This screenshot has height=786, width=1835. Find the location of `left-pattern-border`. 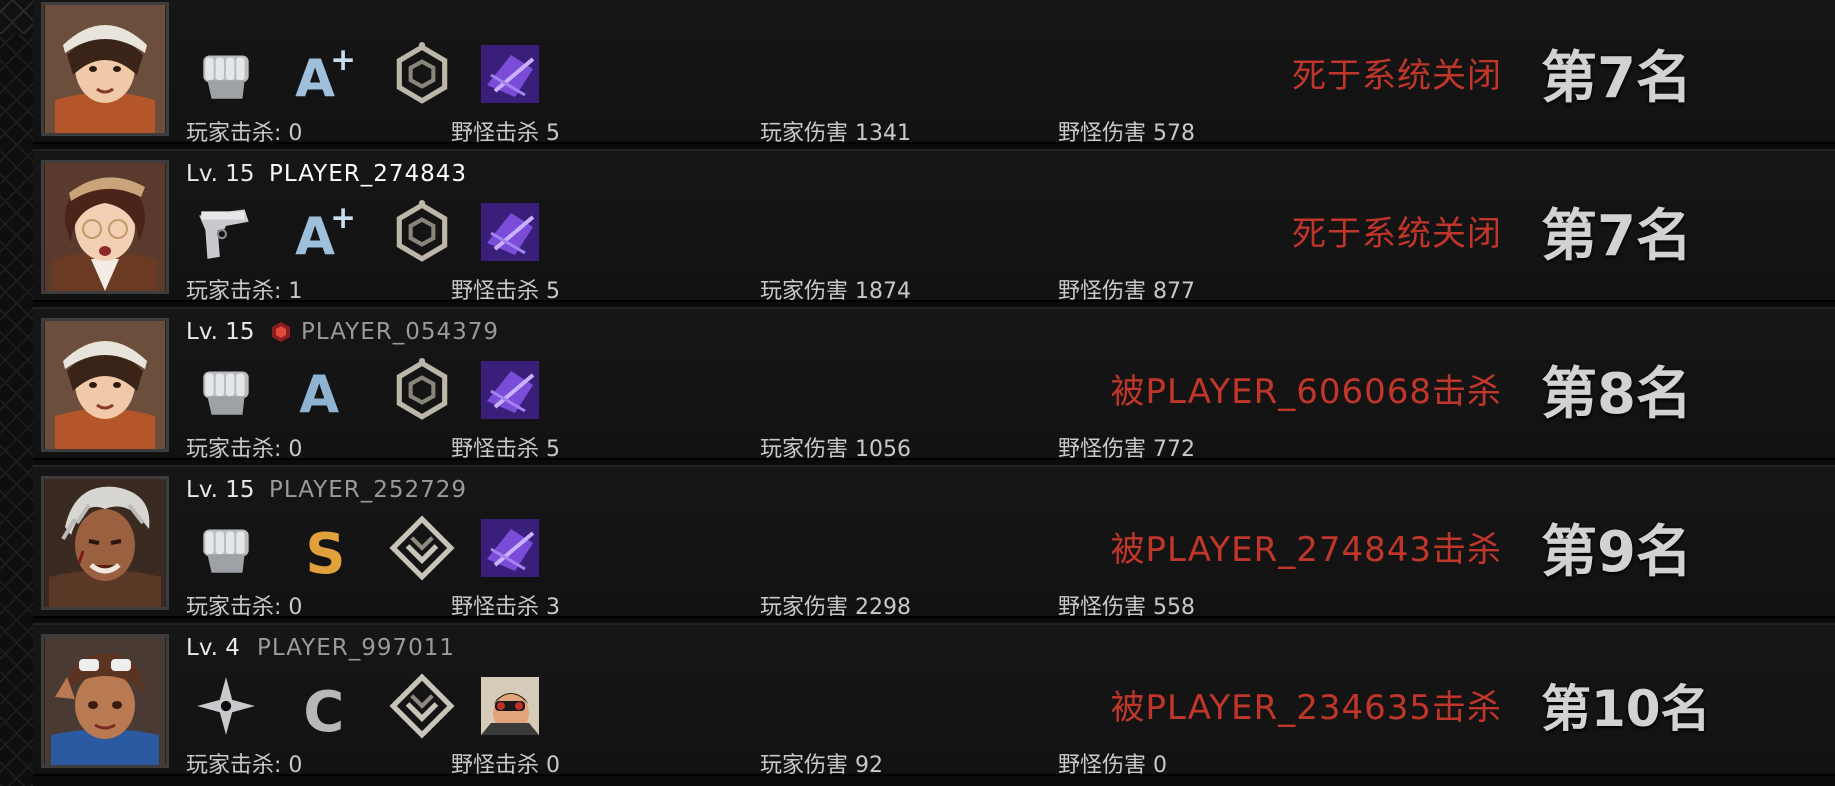

left-pattern-border is located at coordinates (16, 410).